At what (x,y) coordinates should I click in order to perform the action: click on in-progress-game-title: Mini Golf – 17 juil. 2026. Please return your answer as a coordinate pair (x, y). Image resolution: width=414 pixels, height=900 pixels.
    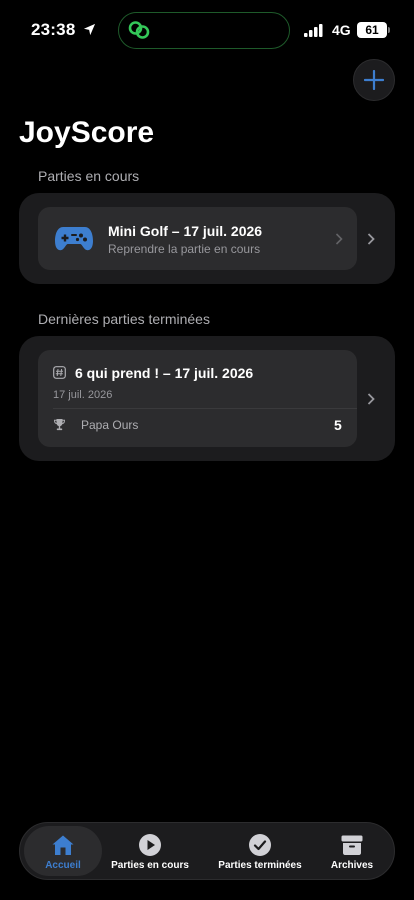
    Looking at the image, I should click on (185, 231).